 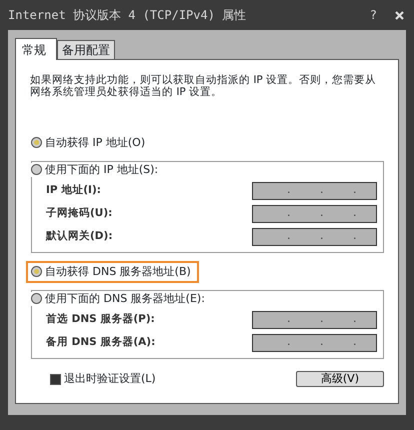 I want to click on field-label: IP 地址(I):, so click(x=73, y=190).